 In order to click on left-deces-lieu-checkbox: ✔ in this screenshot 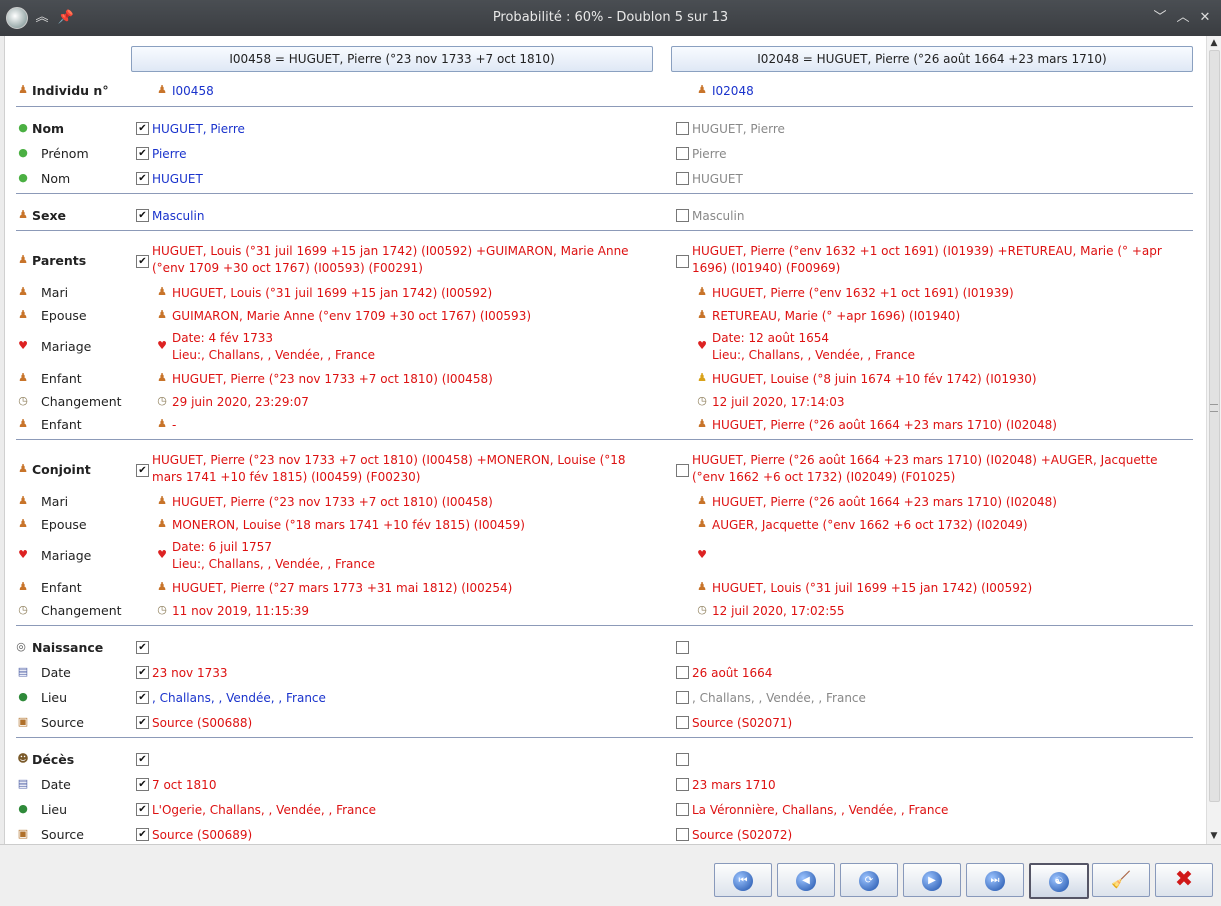, I will do `click(142, 809)`.